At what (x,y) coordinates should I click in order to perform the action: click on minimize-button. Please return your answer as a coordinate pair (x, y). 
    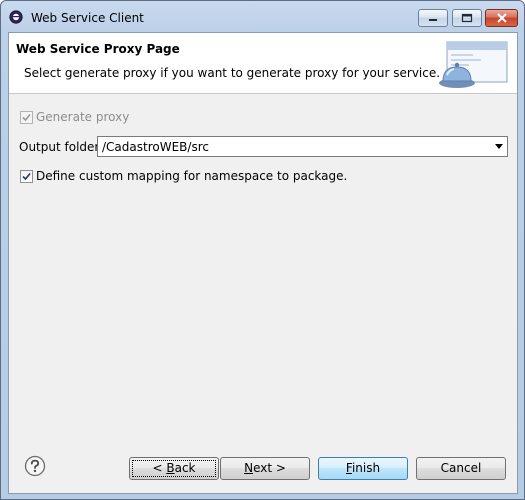
    Looking at the image, I should click on (433, 18).